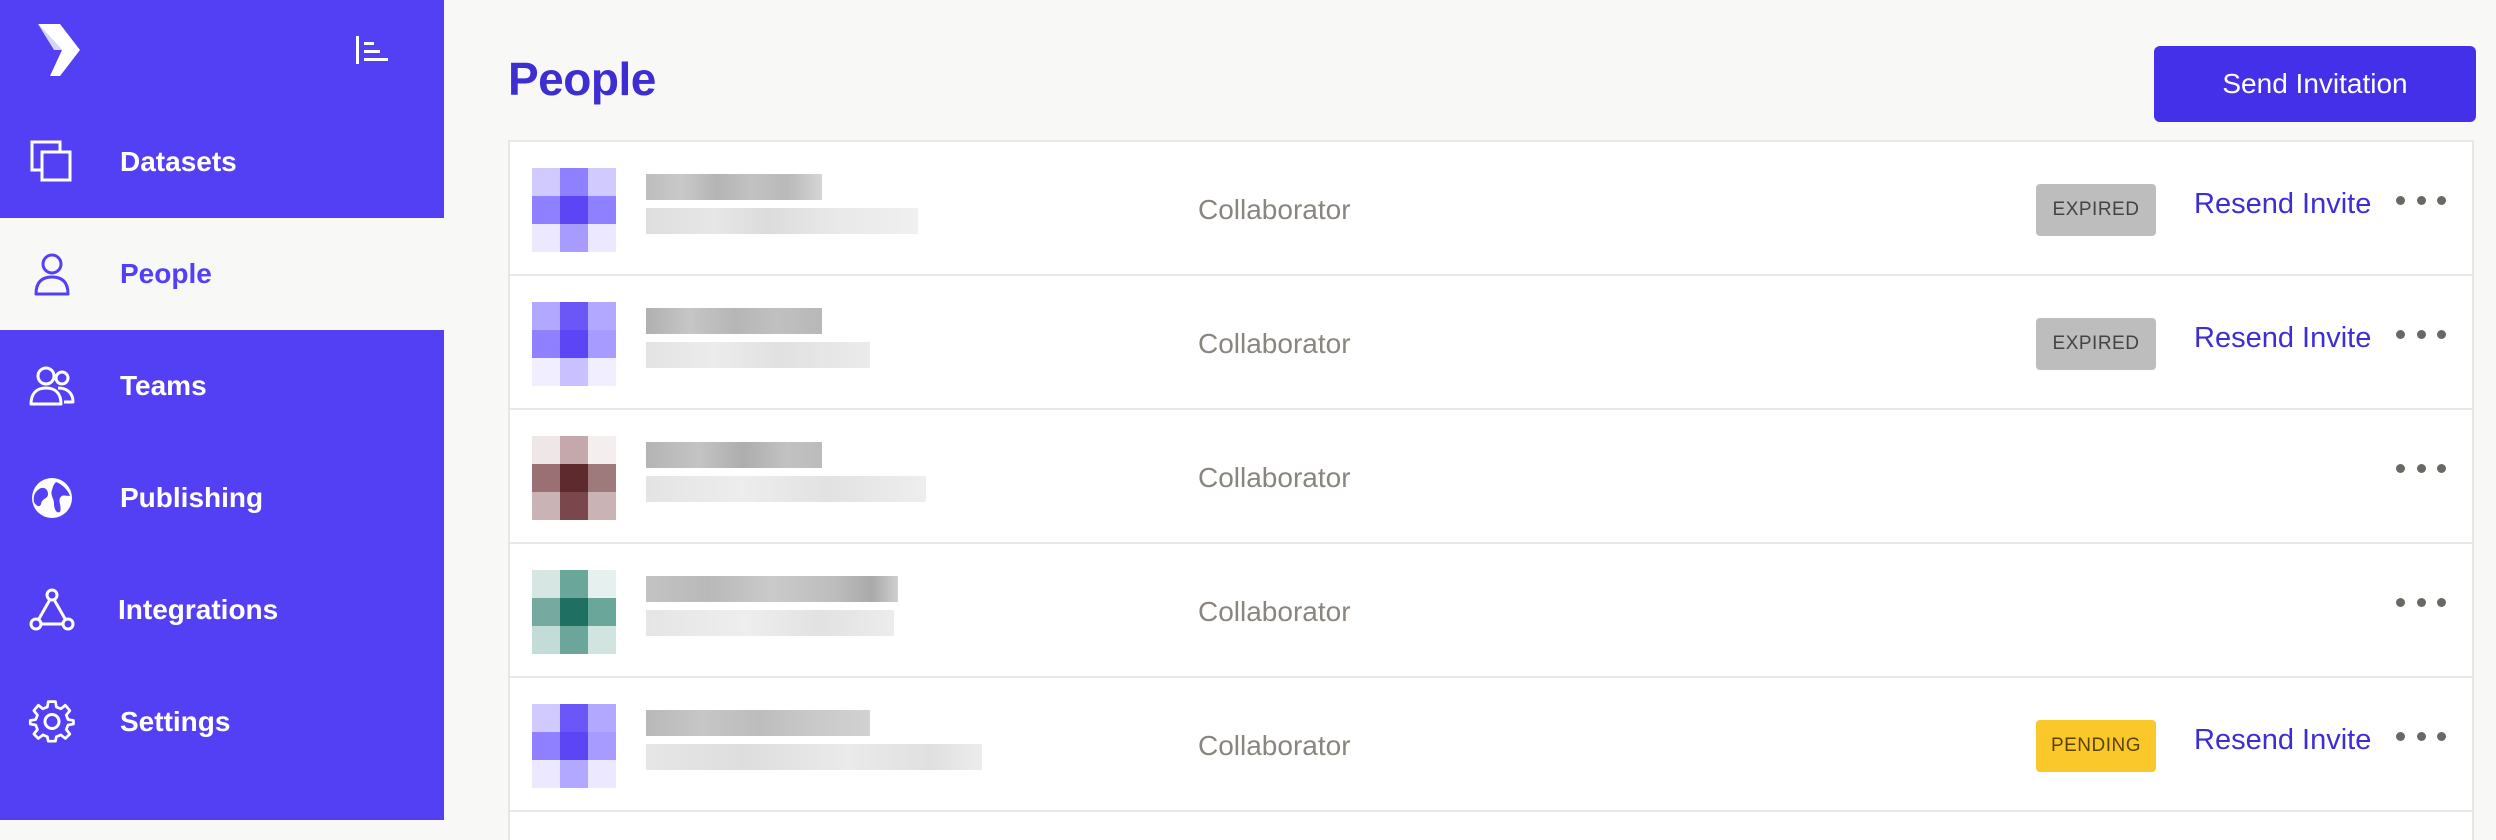  I want to click on globe-icon, so click(52, 498).